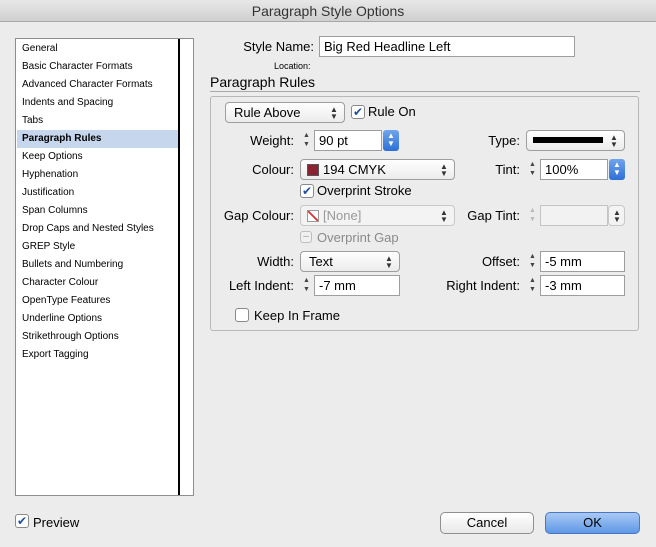 This screenshot has height=547, width=656. Describe the element at coordinates (97, 283) in the screenshot. I see `sidebar-item: Character Colour` at that location.